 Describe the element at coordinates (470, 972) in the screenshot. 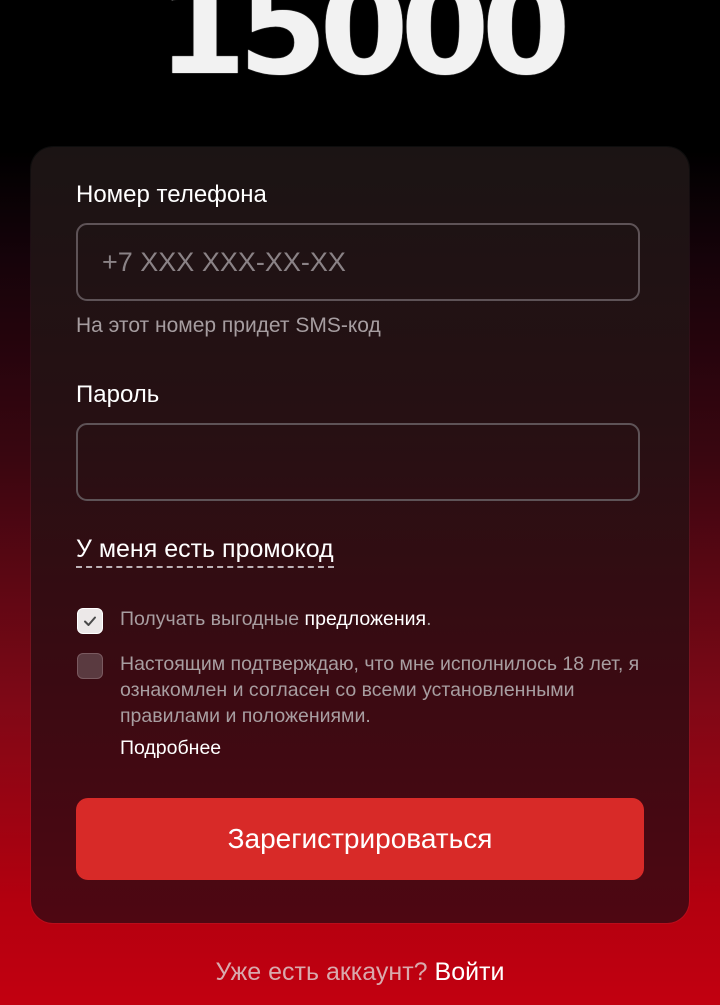

I see `login-link: Войти` at that location.